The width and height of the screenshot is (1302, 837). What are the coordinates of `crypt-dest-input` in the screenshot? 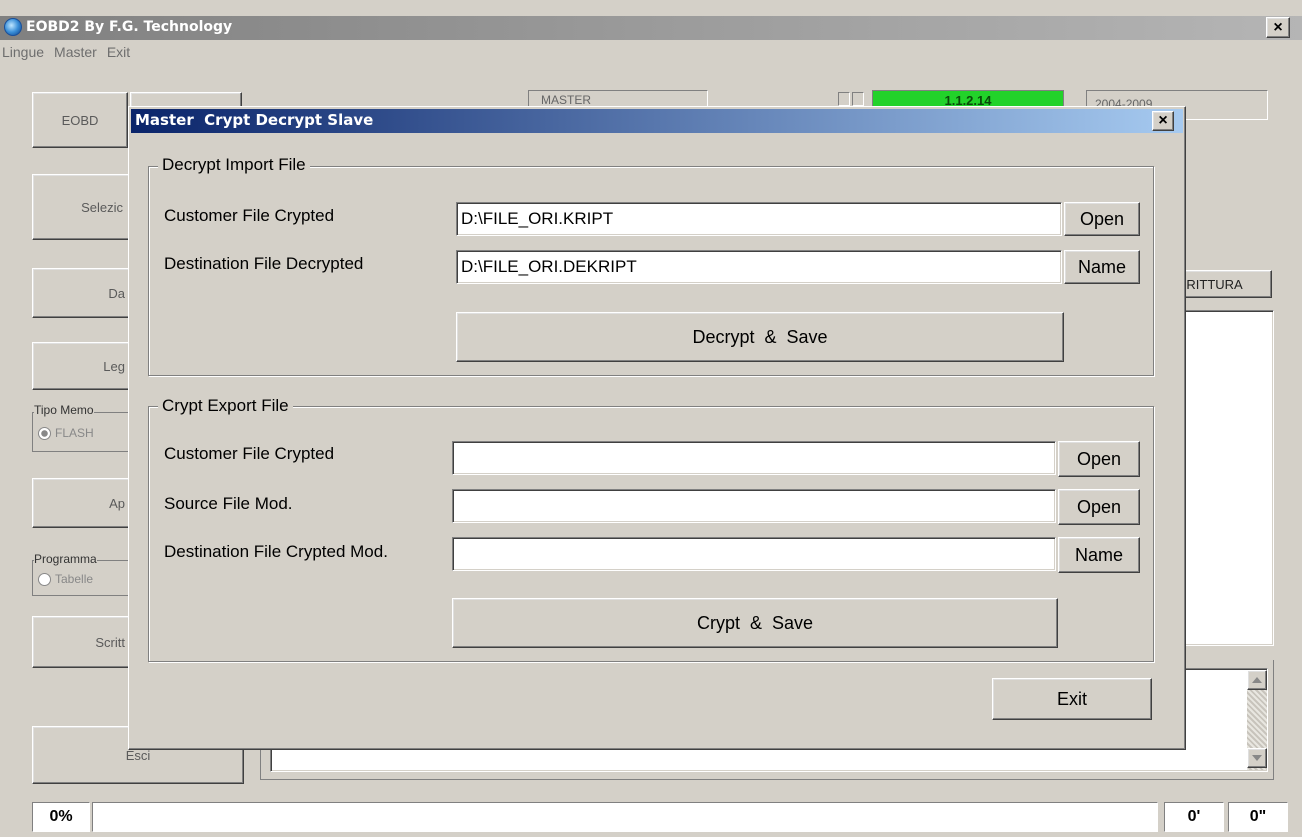 It's located at (754, 554).